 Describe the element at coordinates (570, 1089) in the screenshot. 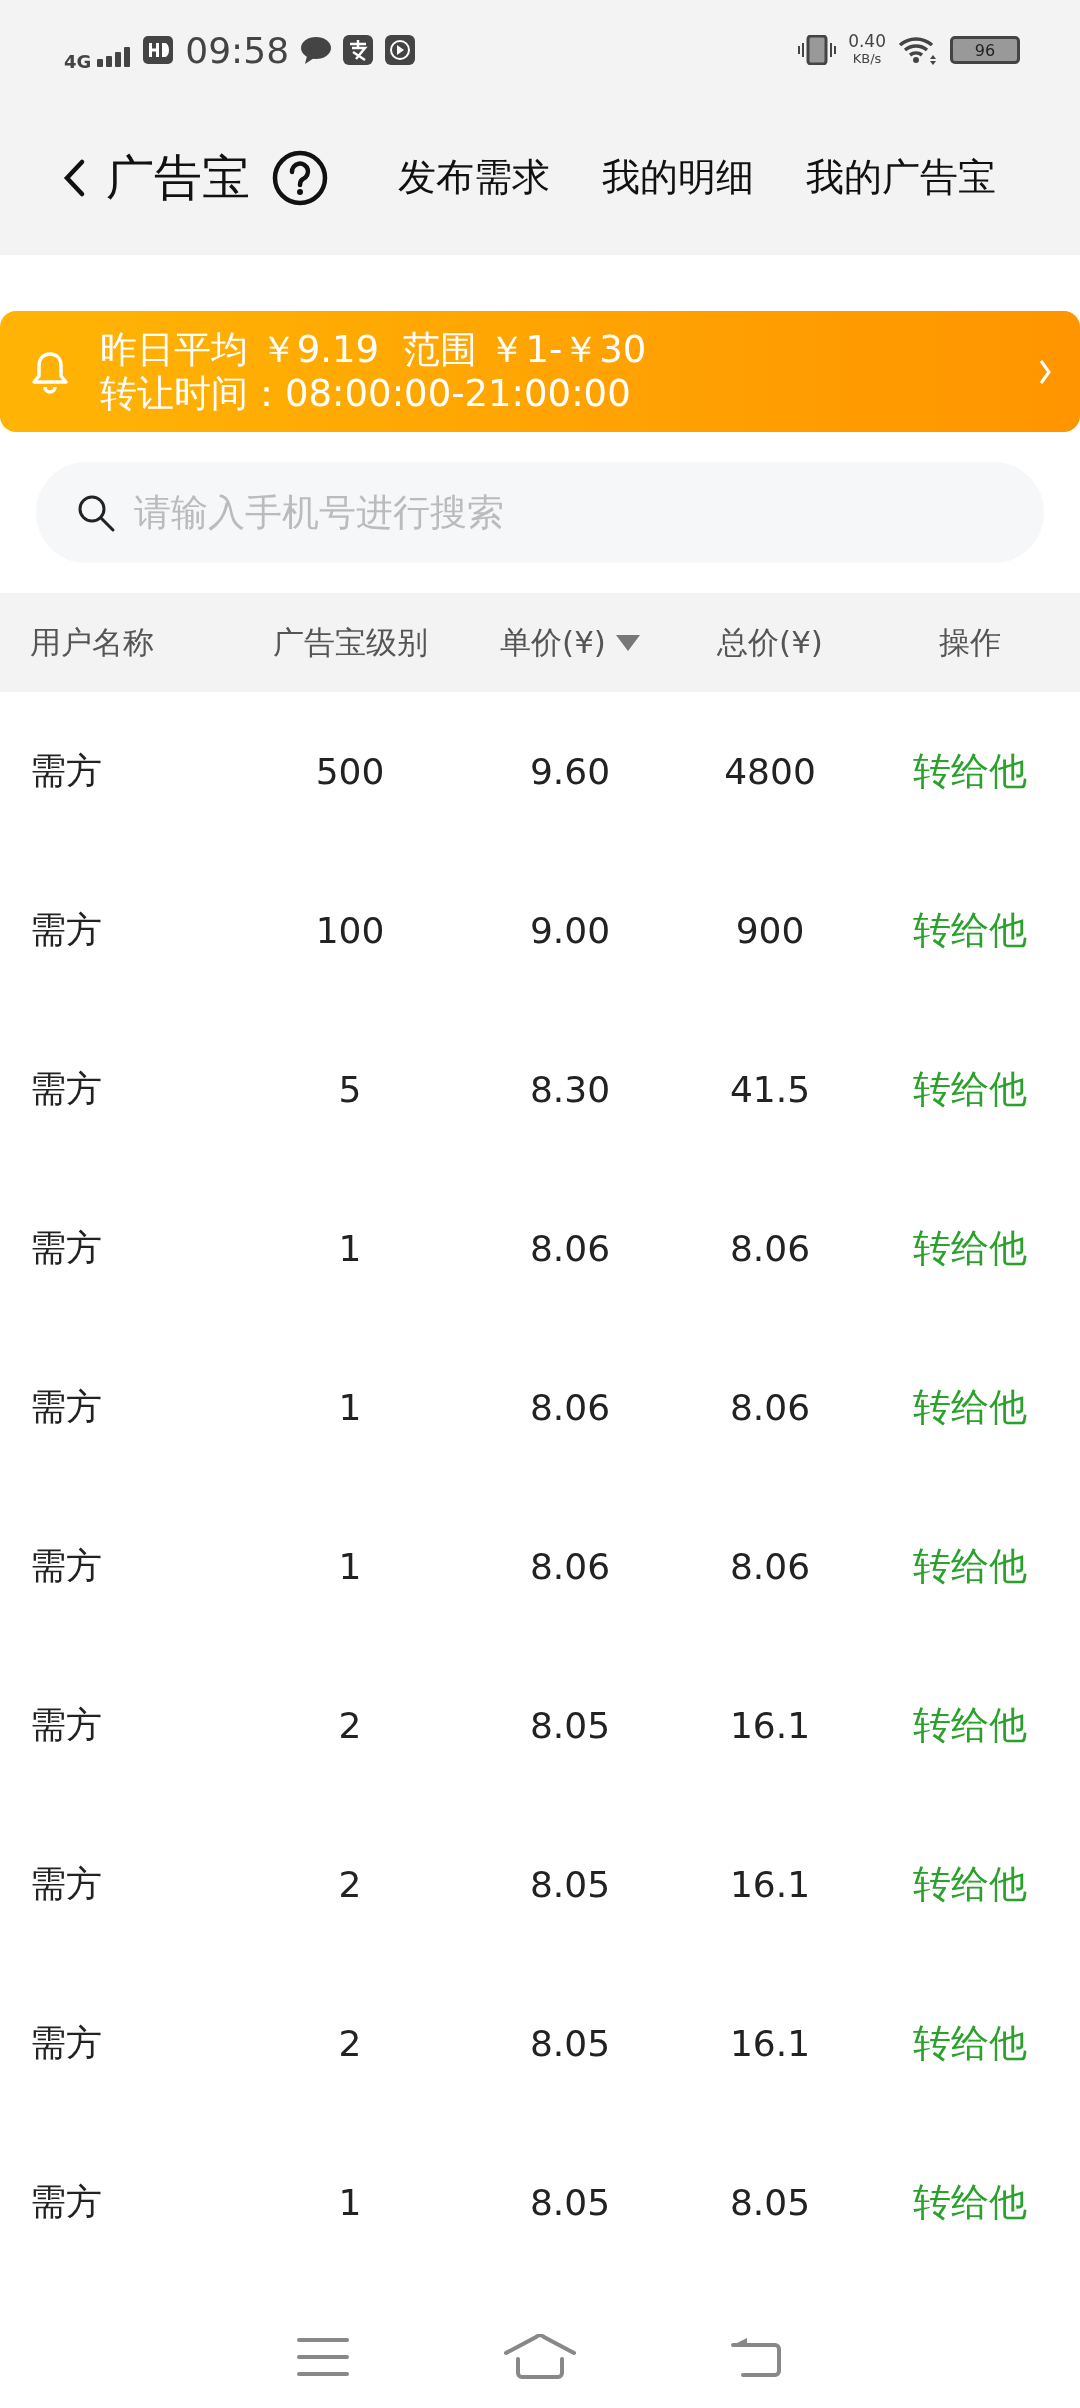

I see `table-cell: 8.30` at that location.